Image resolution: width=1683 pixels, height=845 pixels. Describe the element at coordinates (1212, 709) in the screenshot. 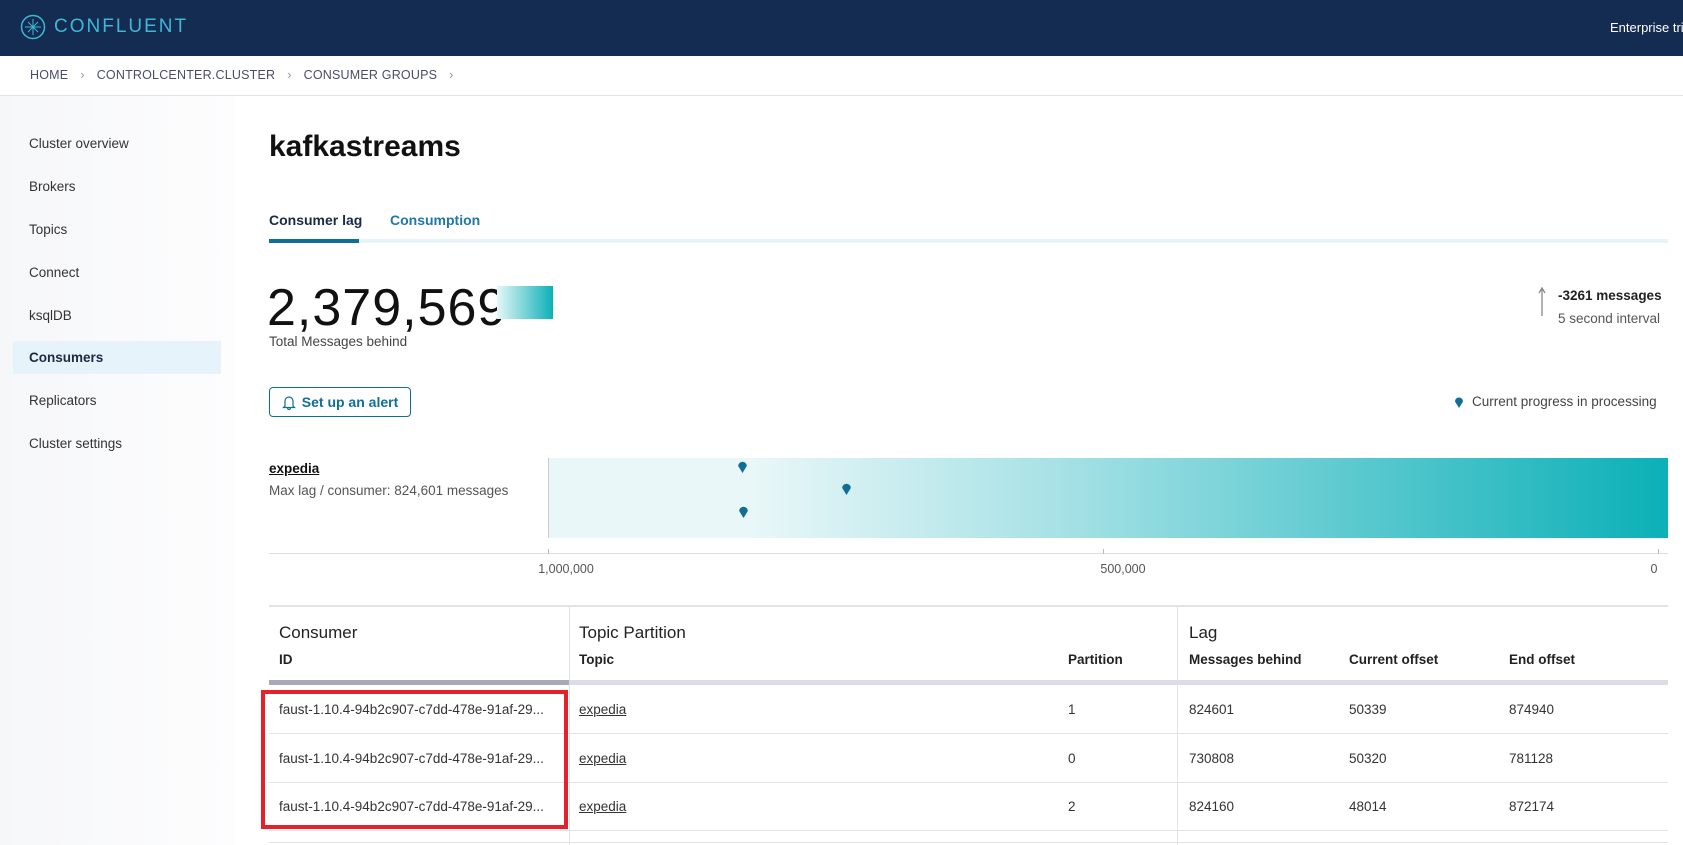

I see `messages-behind: 824601` at that location.